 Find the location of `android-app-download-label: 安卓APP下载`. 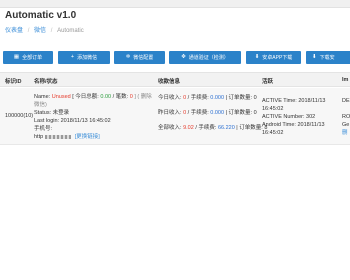

android-app-download-label: 安卓APP下载 is located at coordinates (277, 58).